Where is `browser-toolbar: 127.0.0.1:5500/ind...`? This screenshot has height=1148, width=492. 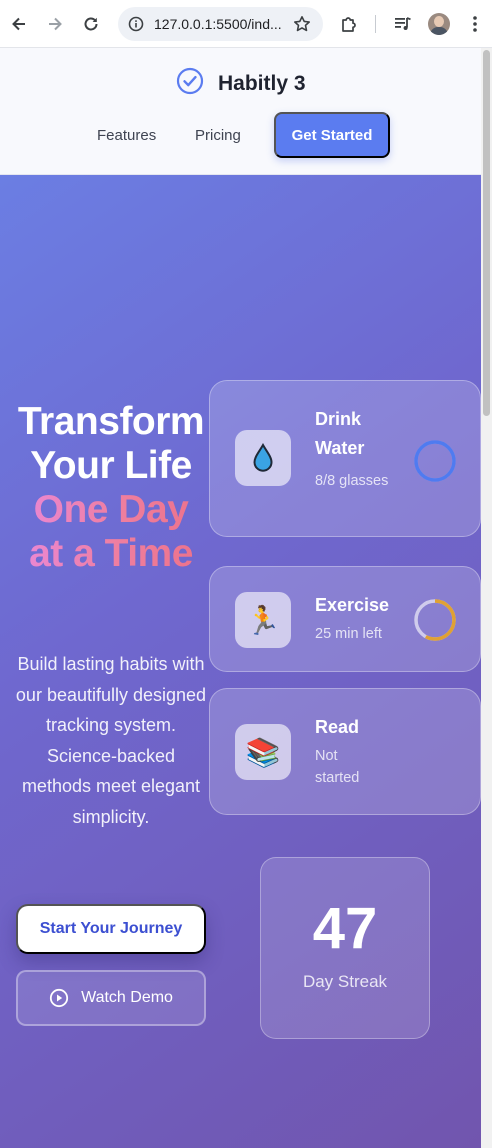 browser-toolbar: 127.0.0.1:5500/ind... is located at coordinates (246, 24).